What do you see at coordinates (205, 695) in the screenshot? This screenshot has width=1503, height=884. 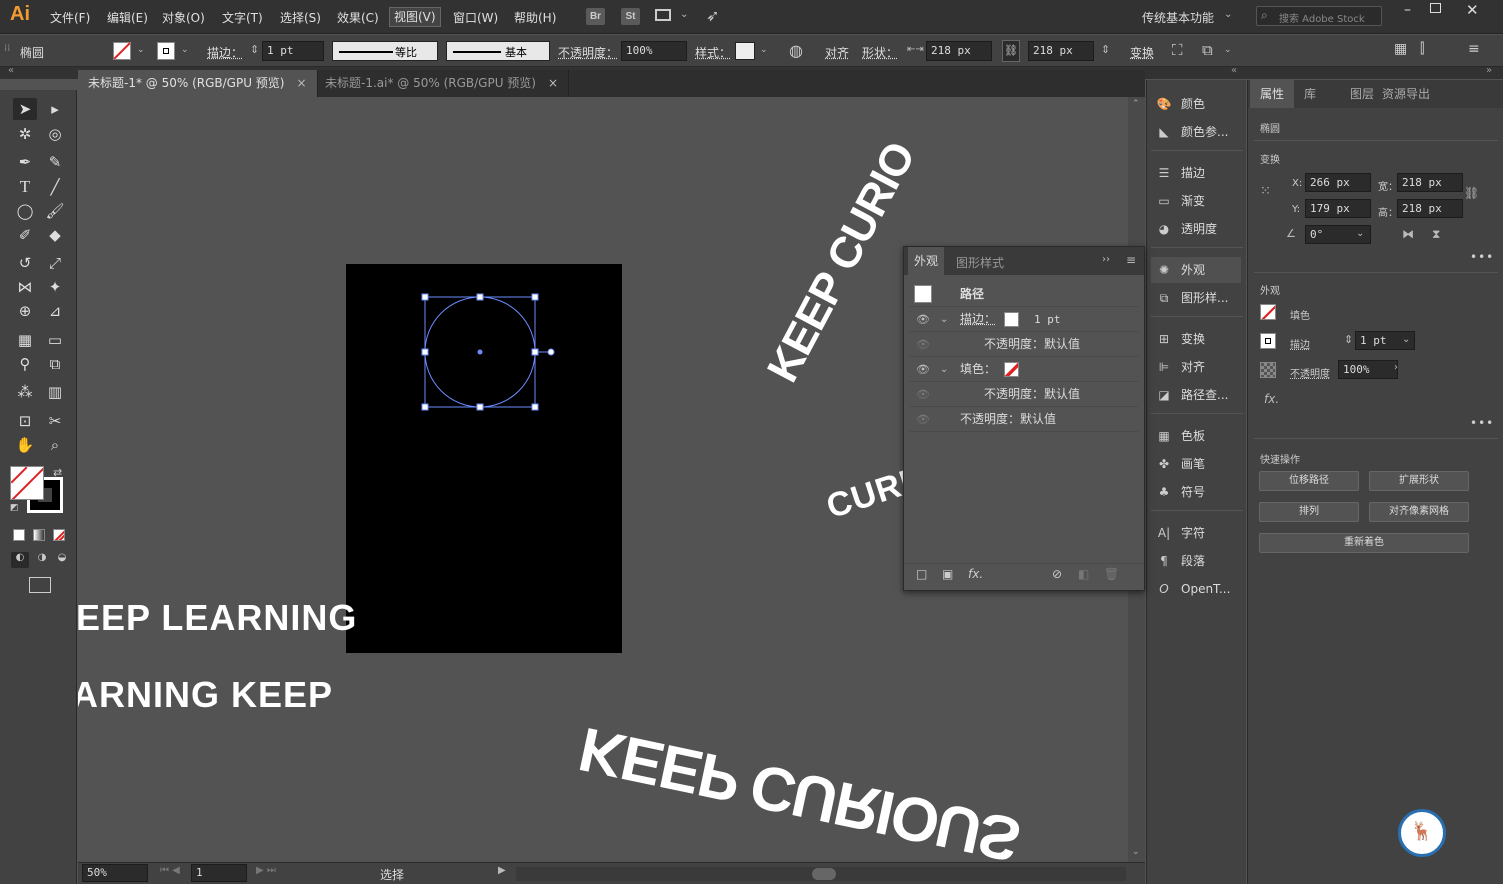 I see `text-learning-keep: ARNING KEEP` at bounding box center [205, 695].